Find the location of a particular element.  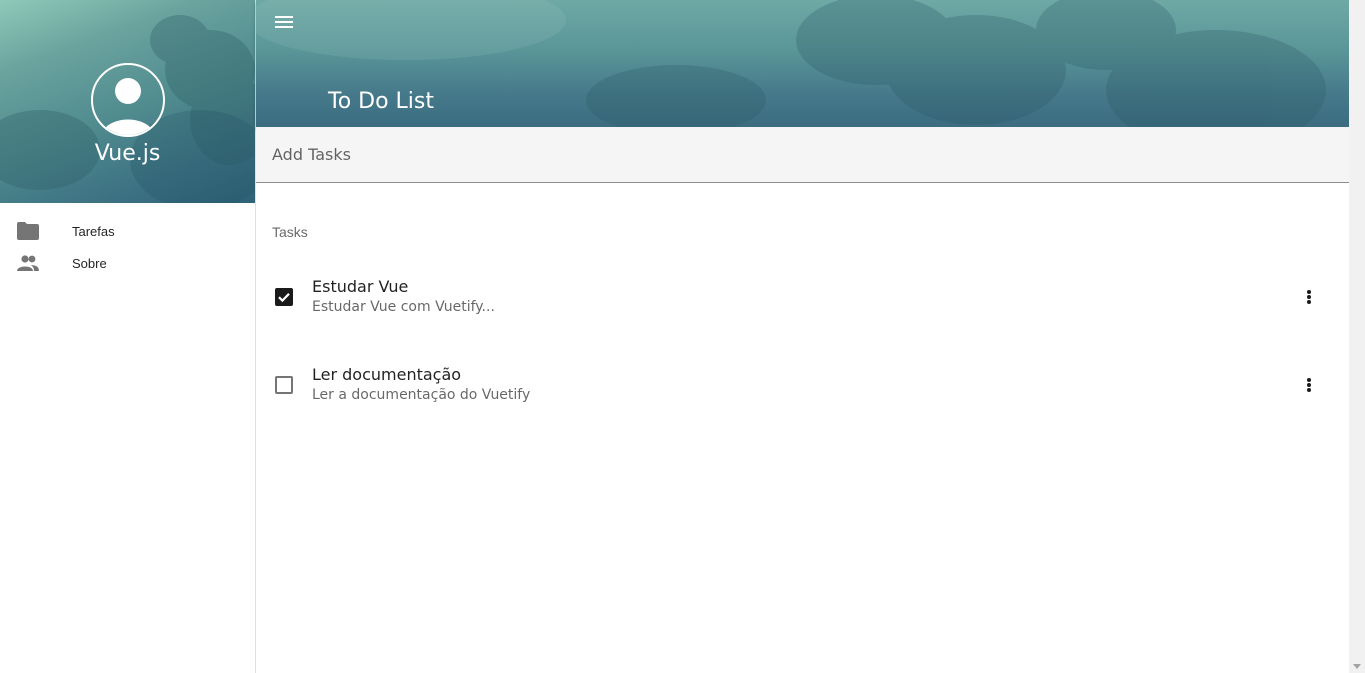

nav-item-label: Tarefas is located at coordinates (93, 231).